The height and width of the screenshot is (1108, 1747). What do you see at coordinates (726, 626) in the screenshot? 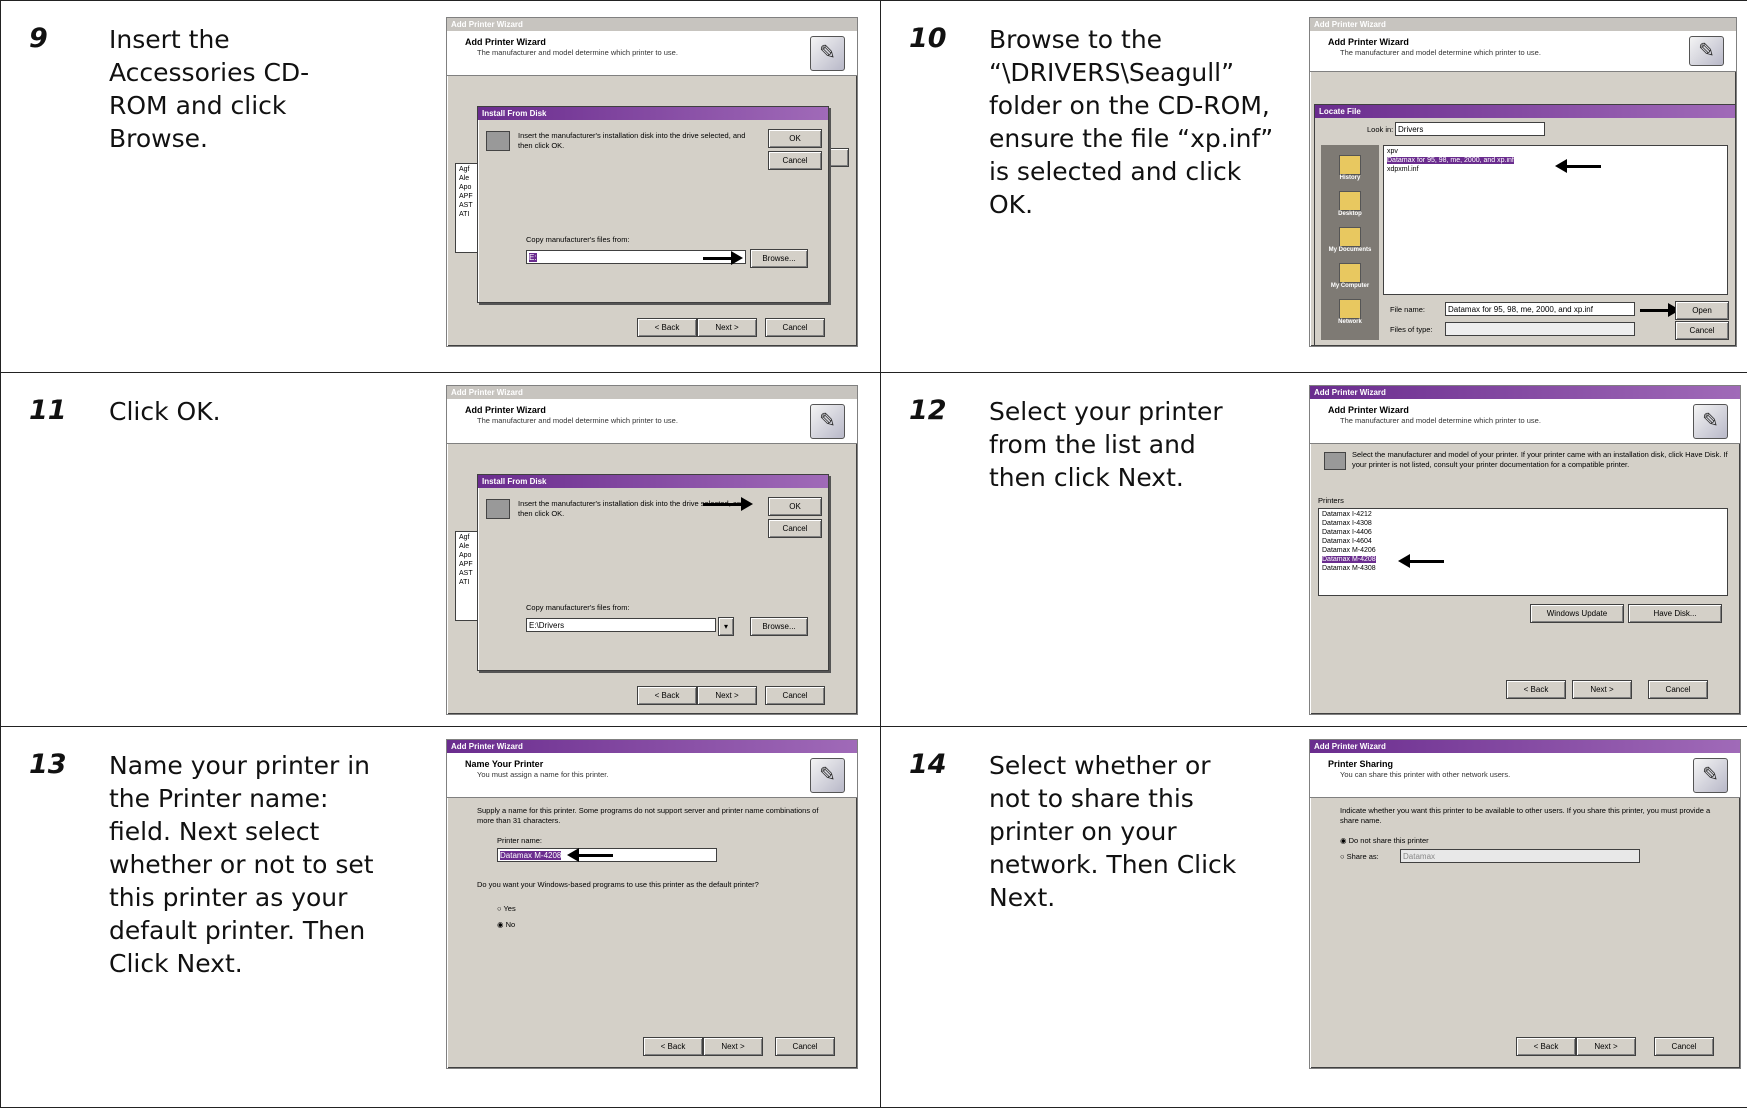
I see `path-dropdown-arrow: ▾` at bounding box center [726, 626].